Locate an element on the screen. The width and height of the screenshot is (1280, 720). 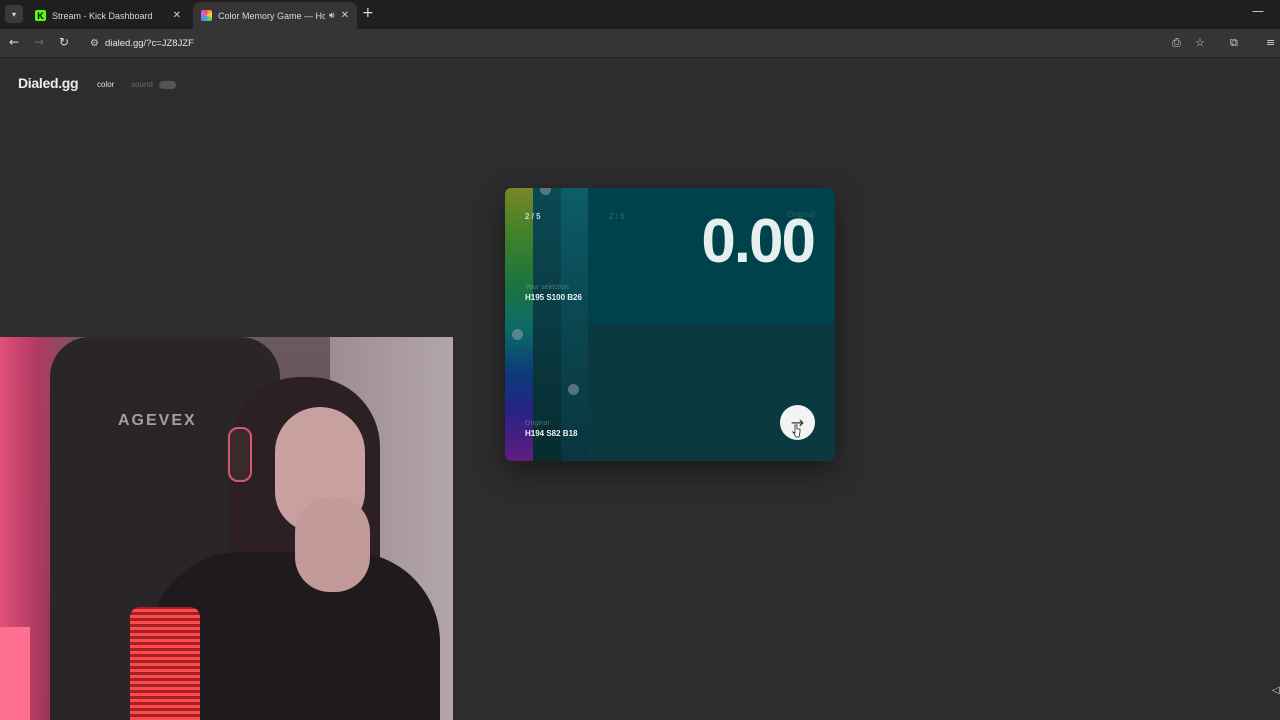
back-icon: ← is located at coordinates (14, 42).